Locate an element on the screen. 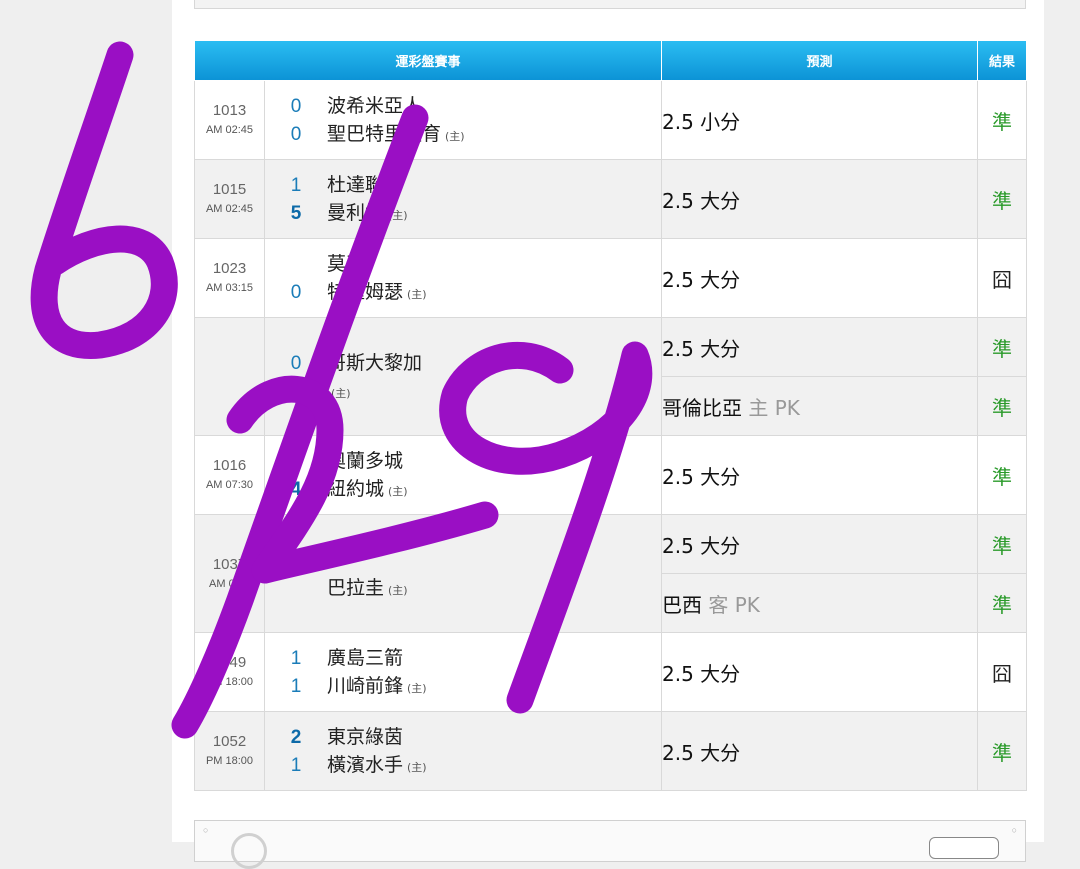  teams-cell: 莫迪 0 特羅姆瑟 (主) is located at coordinates (463, 278).